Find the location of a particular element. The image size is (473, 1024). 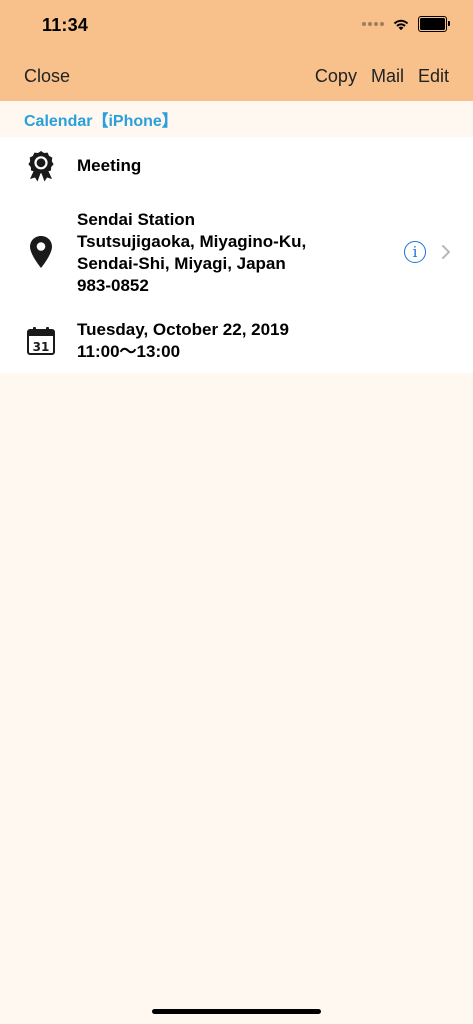

chevron-right-icon is located at coordinates (446, 252).